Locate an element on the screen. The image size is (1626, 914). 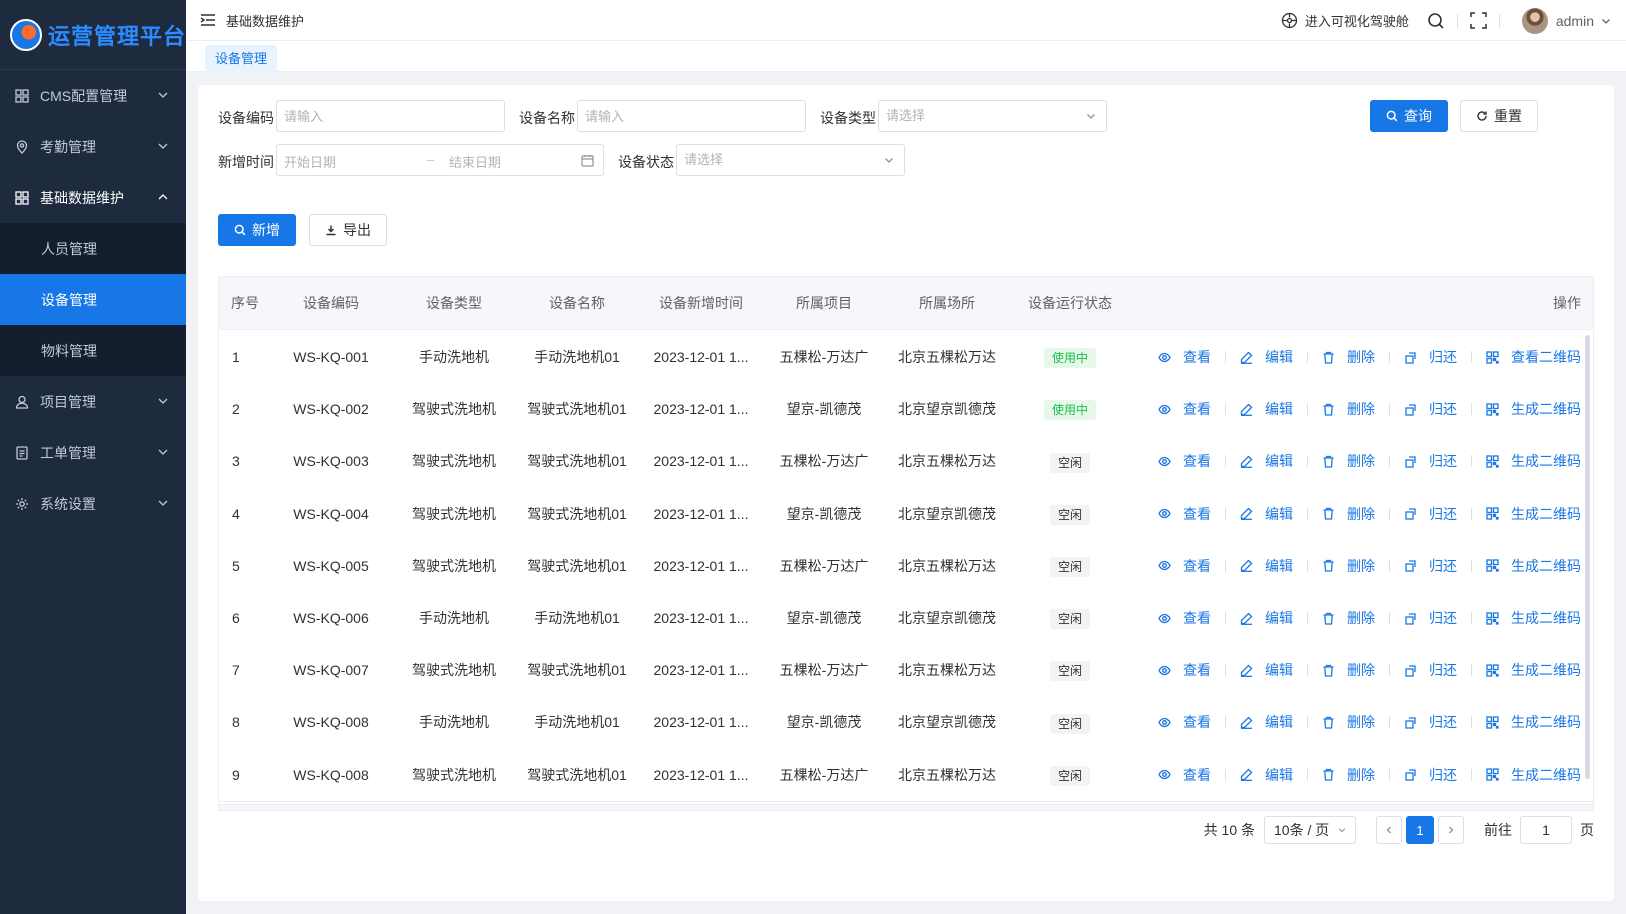
next-page-button is located at coordinates (1451, 830).